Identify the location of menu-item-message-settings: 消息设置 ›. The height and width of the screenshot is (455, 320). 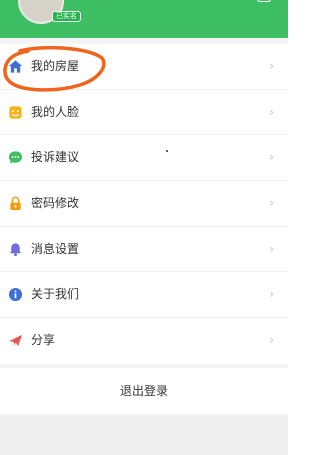
(144, 250).